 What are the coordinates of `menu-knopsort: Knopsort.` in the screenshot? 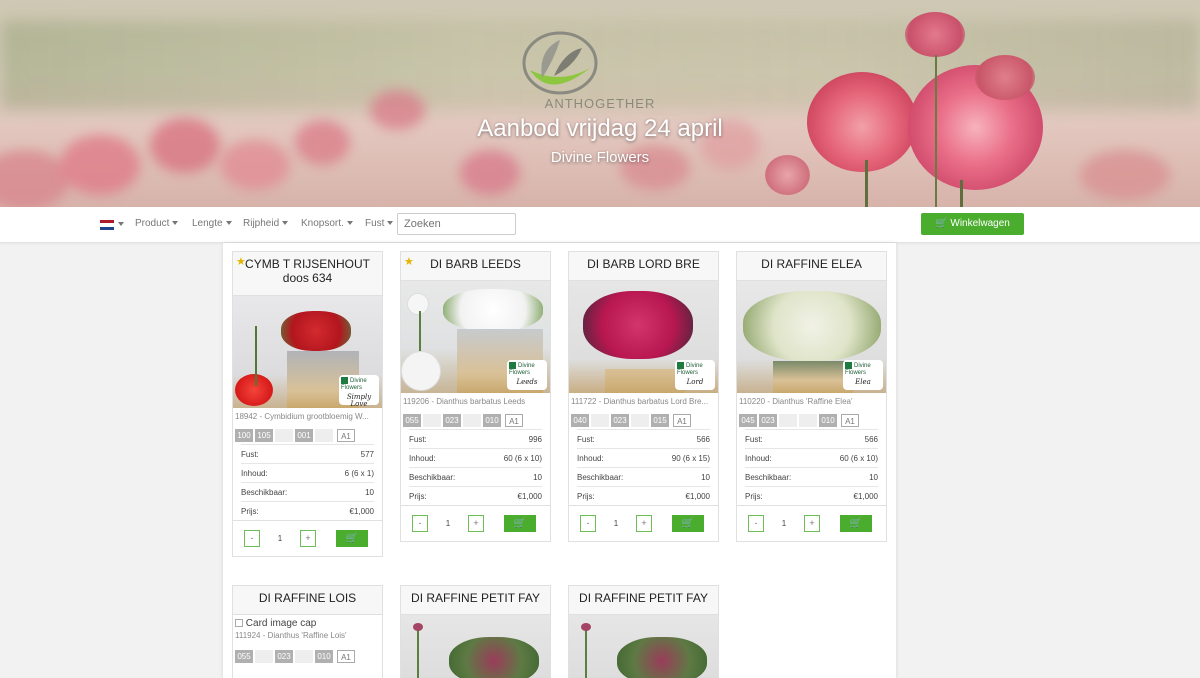 It's located at (327, 223).